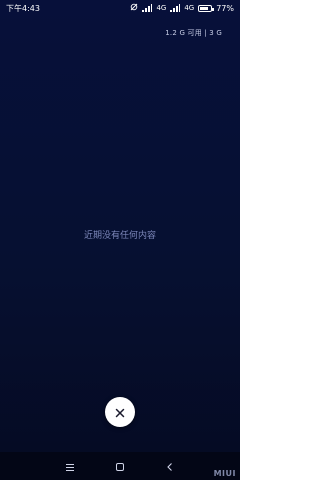 The height and width of the screenshot is (480, 320). What do you see at coordinates (161, 8) in the screenshot?
I see `network-type-sim1: 4G` at bounding box center [161, 8].